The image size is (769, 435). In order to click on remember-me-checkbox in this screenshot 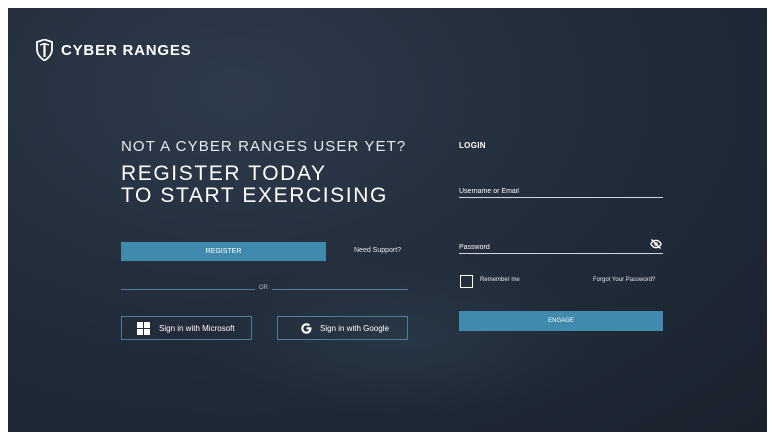, I will do `click(466, 281)`.